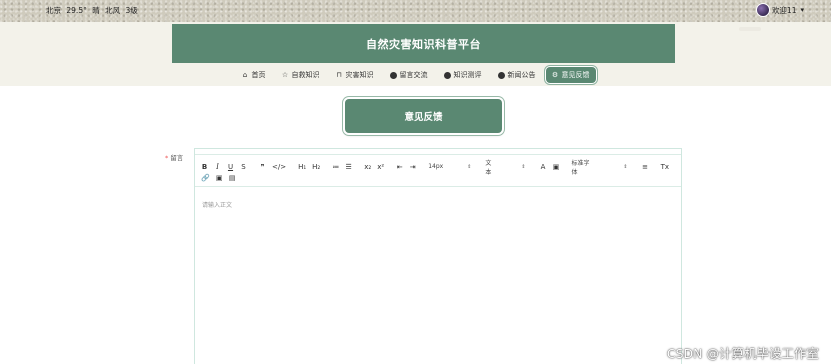  Describe the element at coordinates (335, 166) in the screenshot. I see `ordered-list-button: ≔` at that location.